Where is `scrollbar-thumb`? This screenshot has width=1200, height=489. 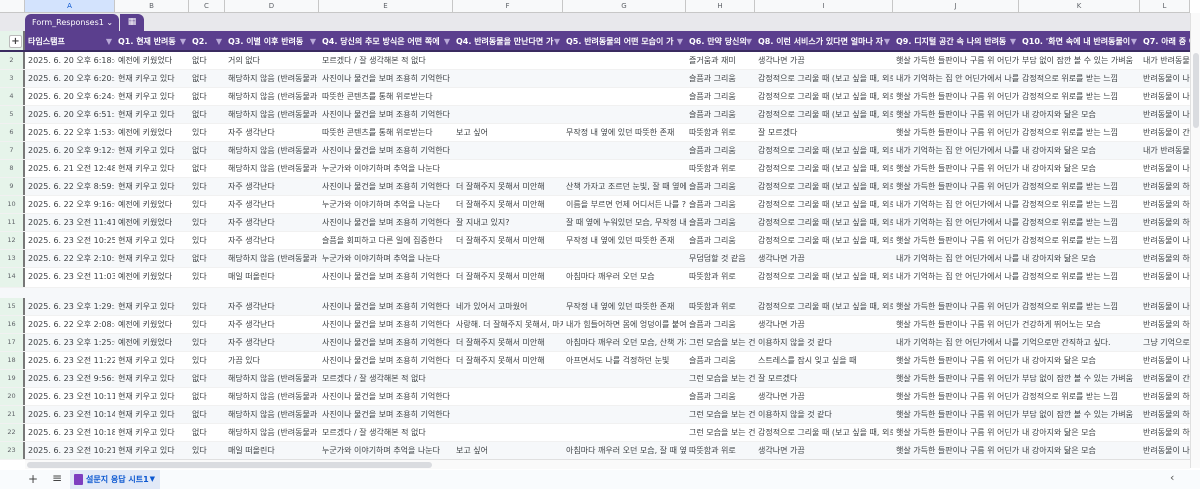
scrollbar-thumb is located at coordinates (229, 465).